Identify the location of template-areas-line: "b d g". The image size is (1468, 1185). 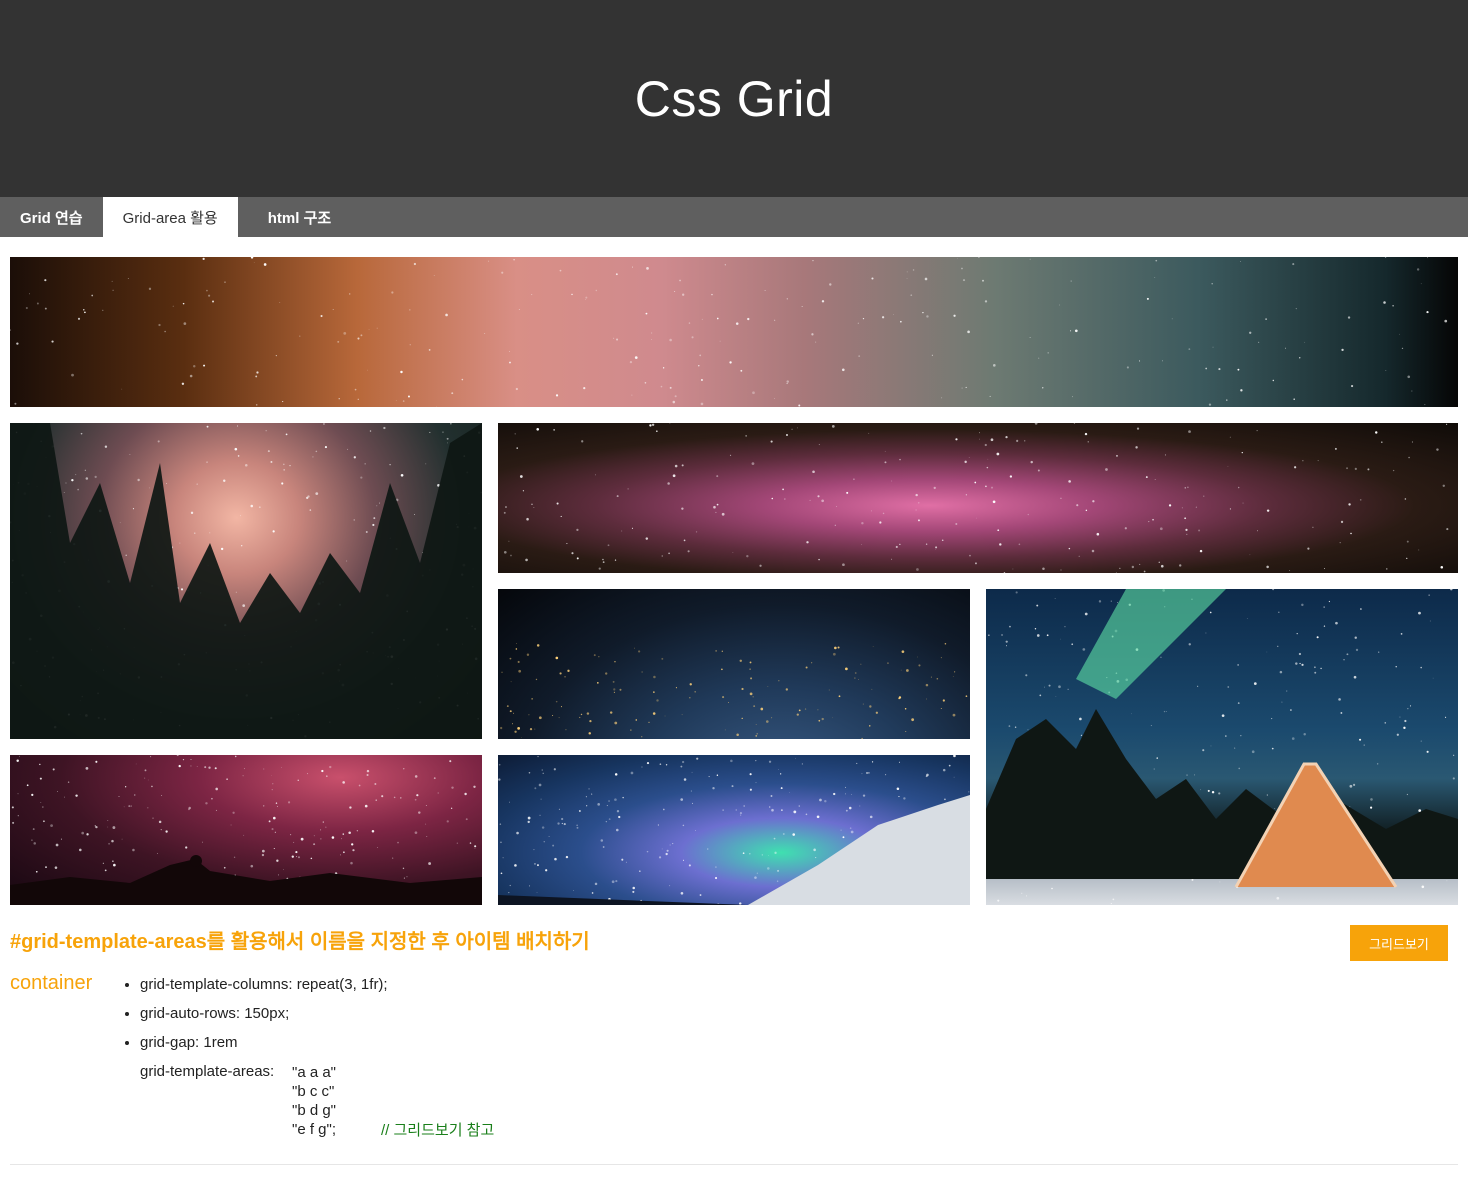
(314, 1110).